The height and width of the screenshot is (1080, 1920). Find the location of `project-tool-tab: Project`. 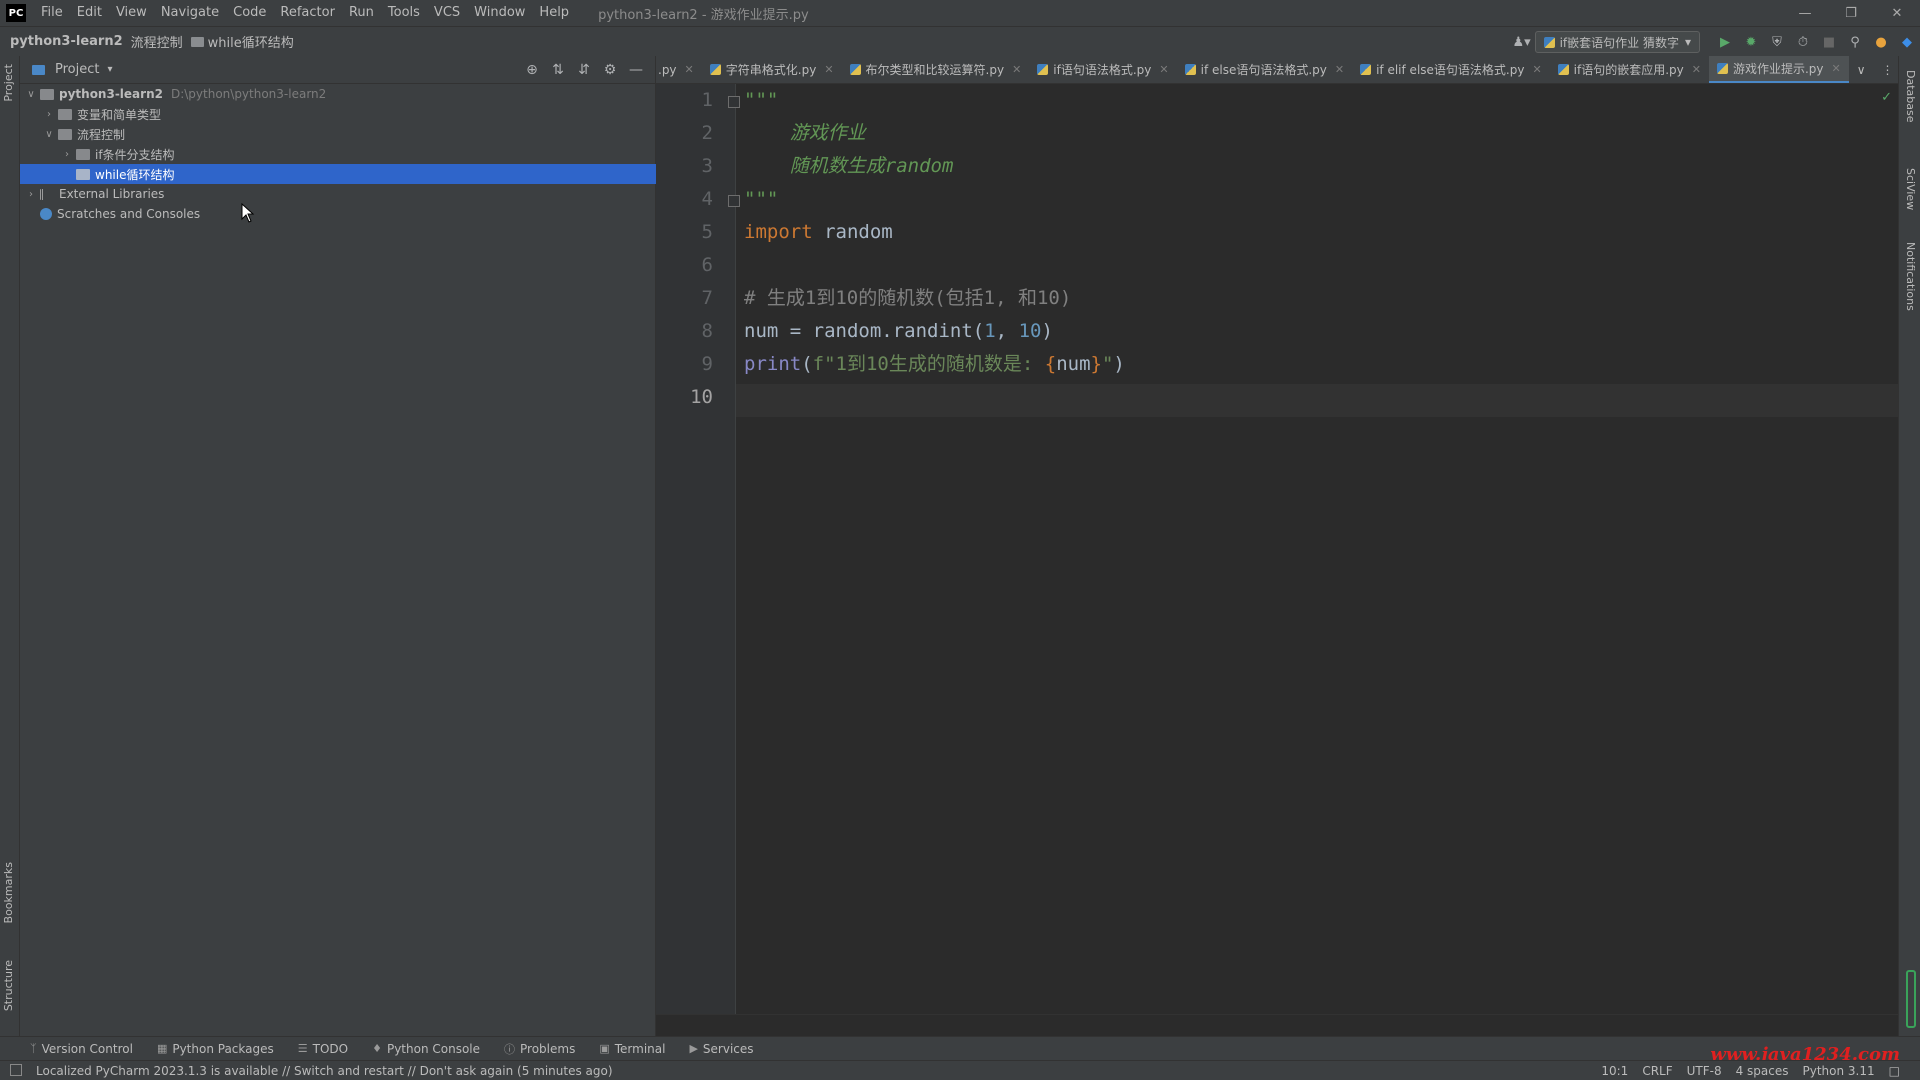

project-tool-tab: Project is located at coordinates (8, 83).